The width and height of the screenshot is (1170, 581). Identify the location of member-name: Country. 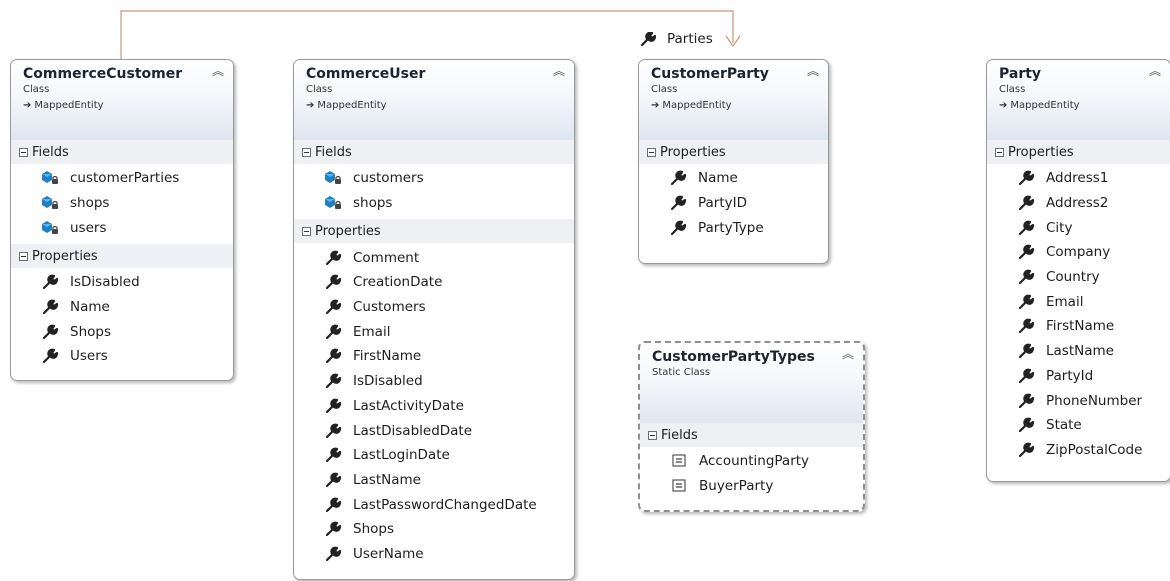
(1073, 277).